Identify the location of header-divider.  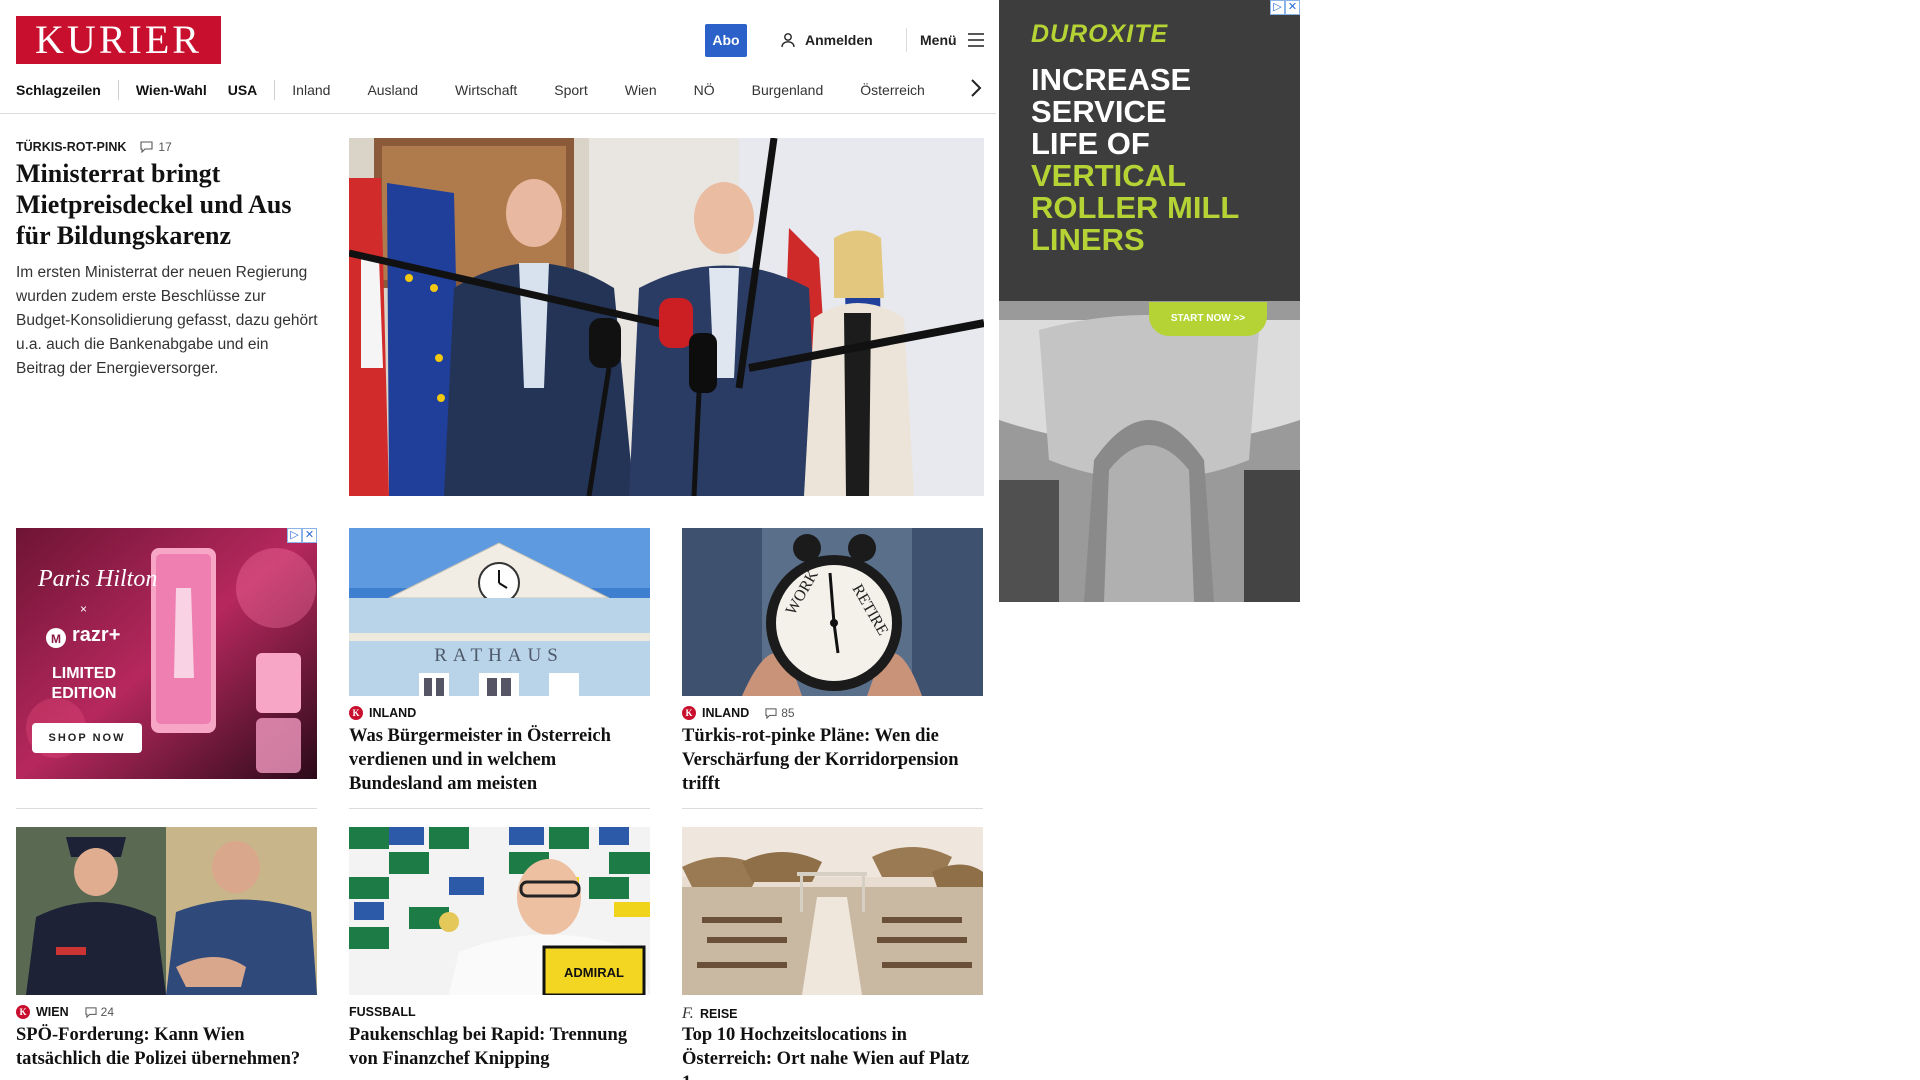
(906, 40).